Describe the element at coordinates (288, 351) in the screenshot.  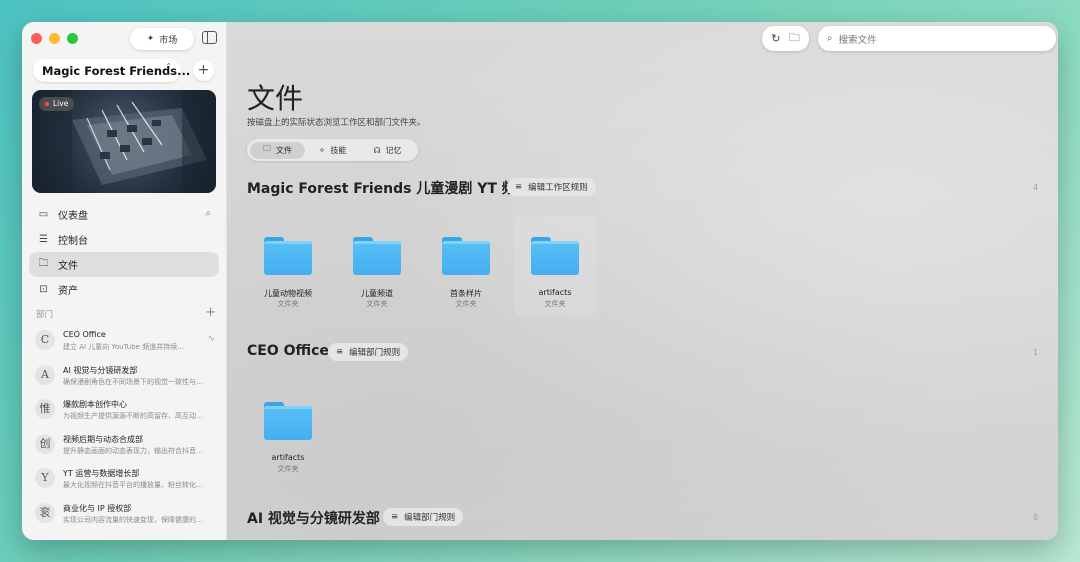
I see `section-title: CEO Office` at that location.